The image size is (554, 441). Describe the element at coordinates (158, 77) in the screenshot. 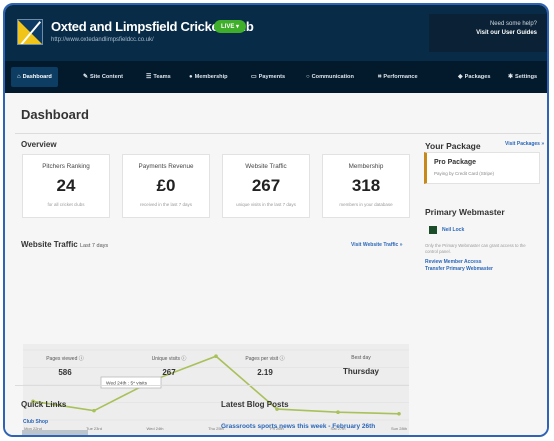

I see `nav-teams: ☰ Teams` at that location.